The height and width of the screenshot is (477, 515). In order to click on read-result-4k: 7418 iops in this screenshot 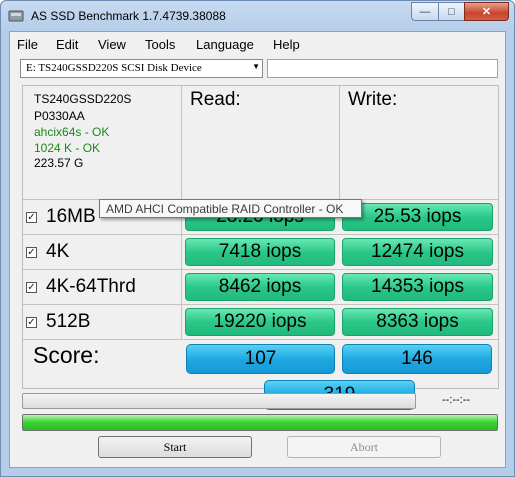, I will do `click(260, 252)`.